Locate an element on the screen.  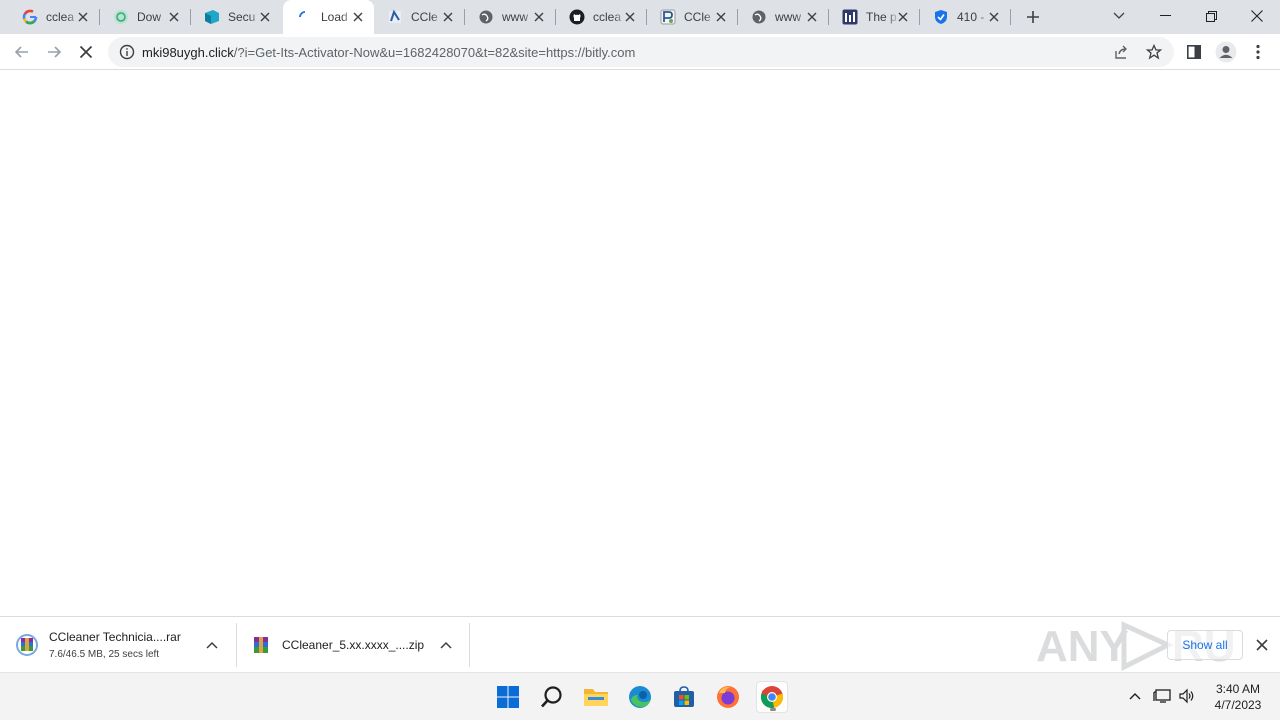
download-name: CCleaner Technicia....rar is located at coordinates (115, 637).